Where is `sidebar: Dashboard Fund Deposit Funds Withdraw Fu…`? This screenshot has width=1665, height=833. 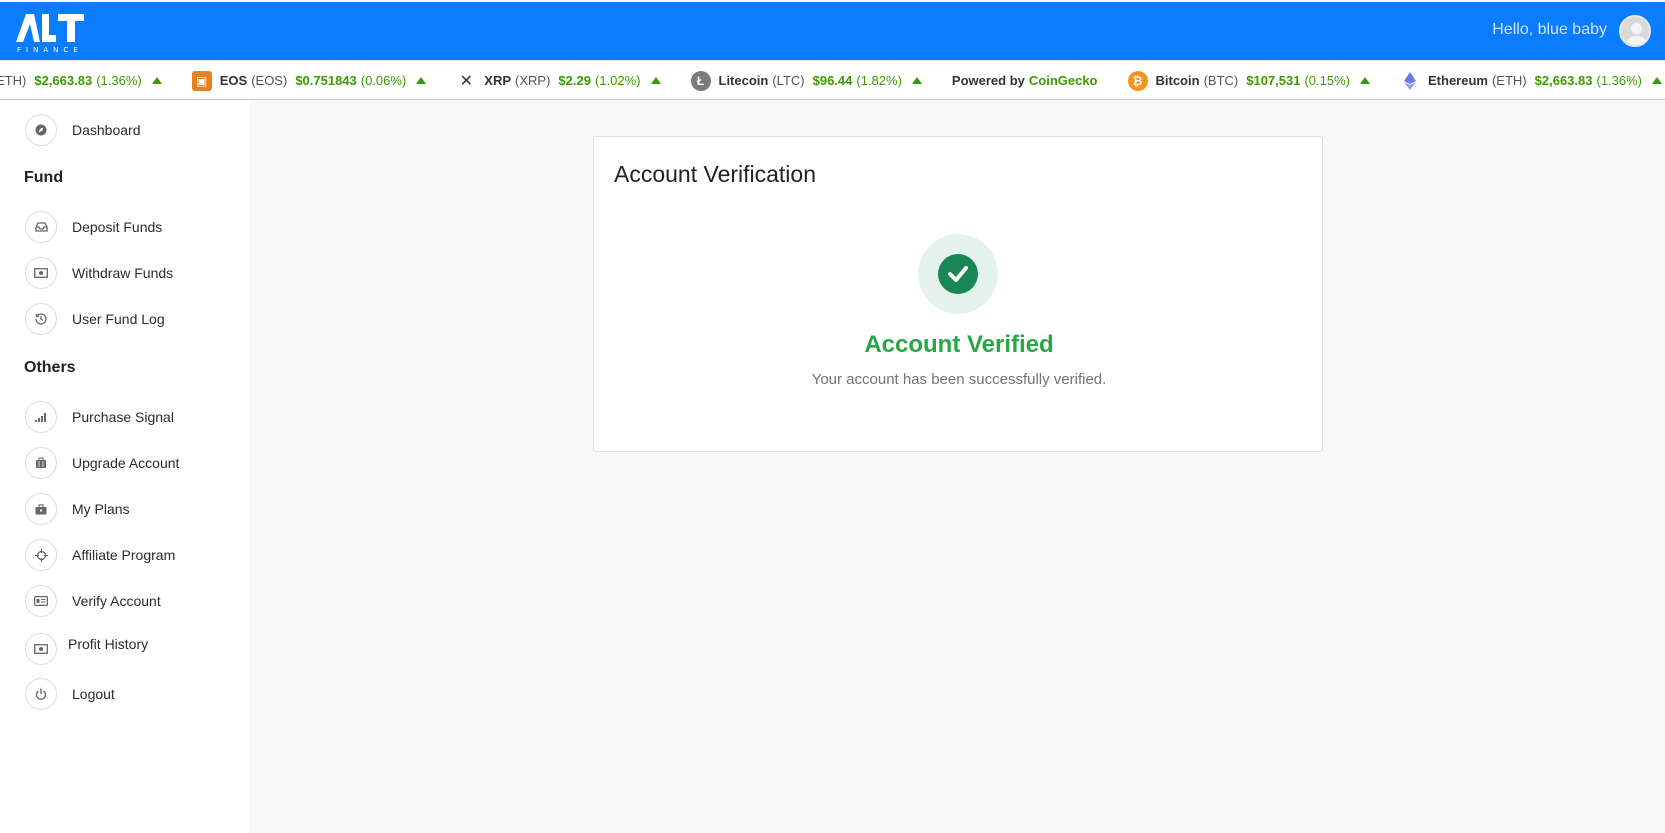 sidebar: Dashboard Fund Deposit Funds Withdraw Fu… is located at coordinates (125, 467).